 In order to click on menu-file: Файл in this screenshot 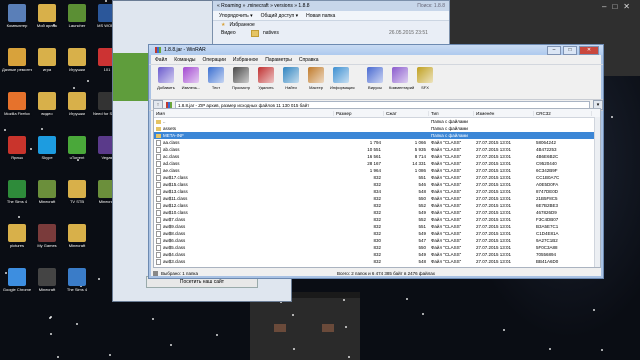, I will do `click(161, 60)`.